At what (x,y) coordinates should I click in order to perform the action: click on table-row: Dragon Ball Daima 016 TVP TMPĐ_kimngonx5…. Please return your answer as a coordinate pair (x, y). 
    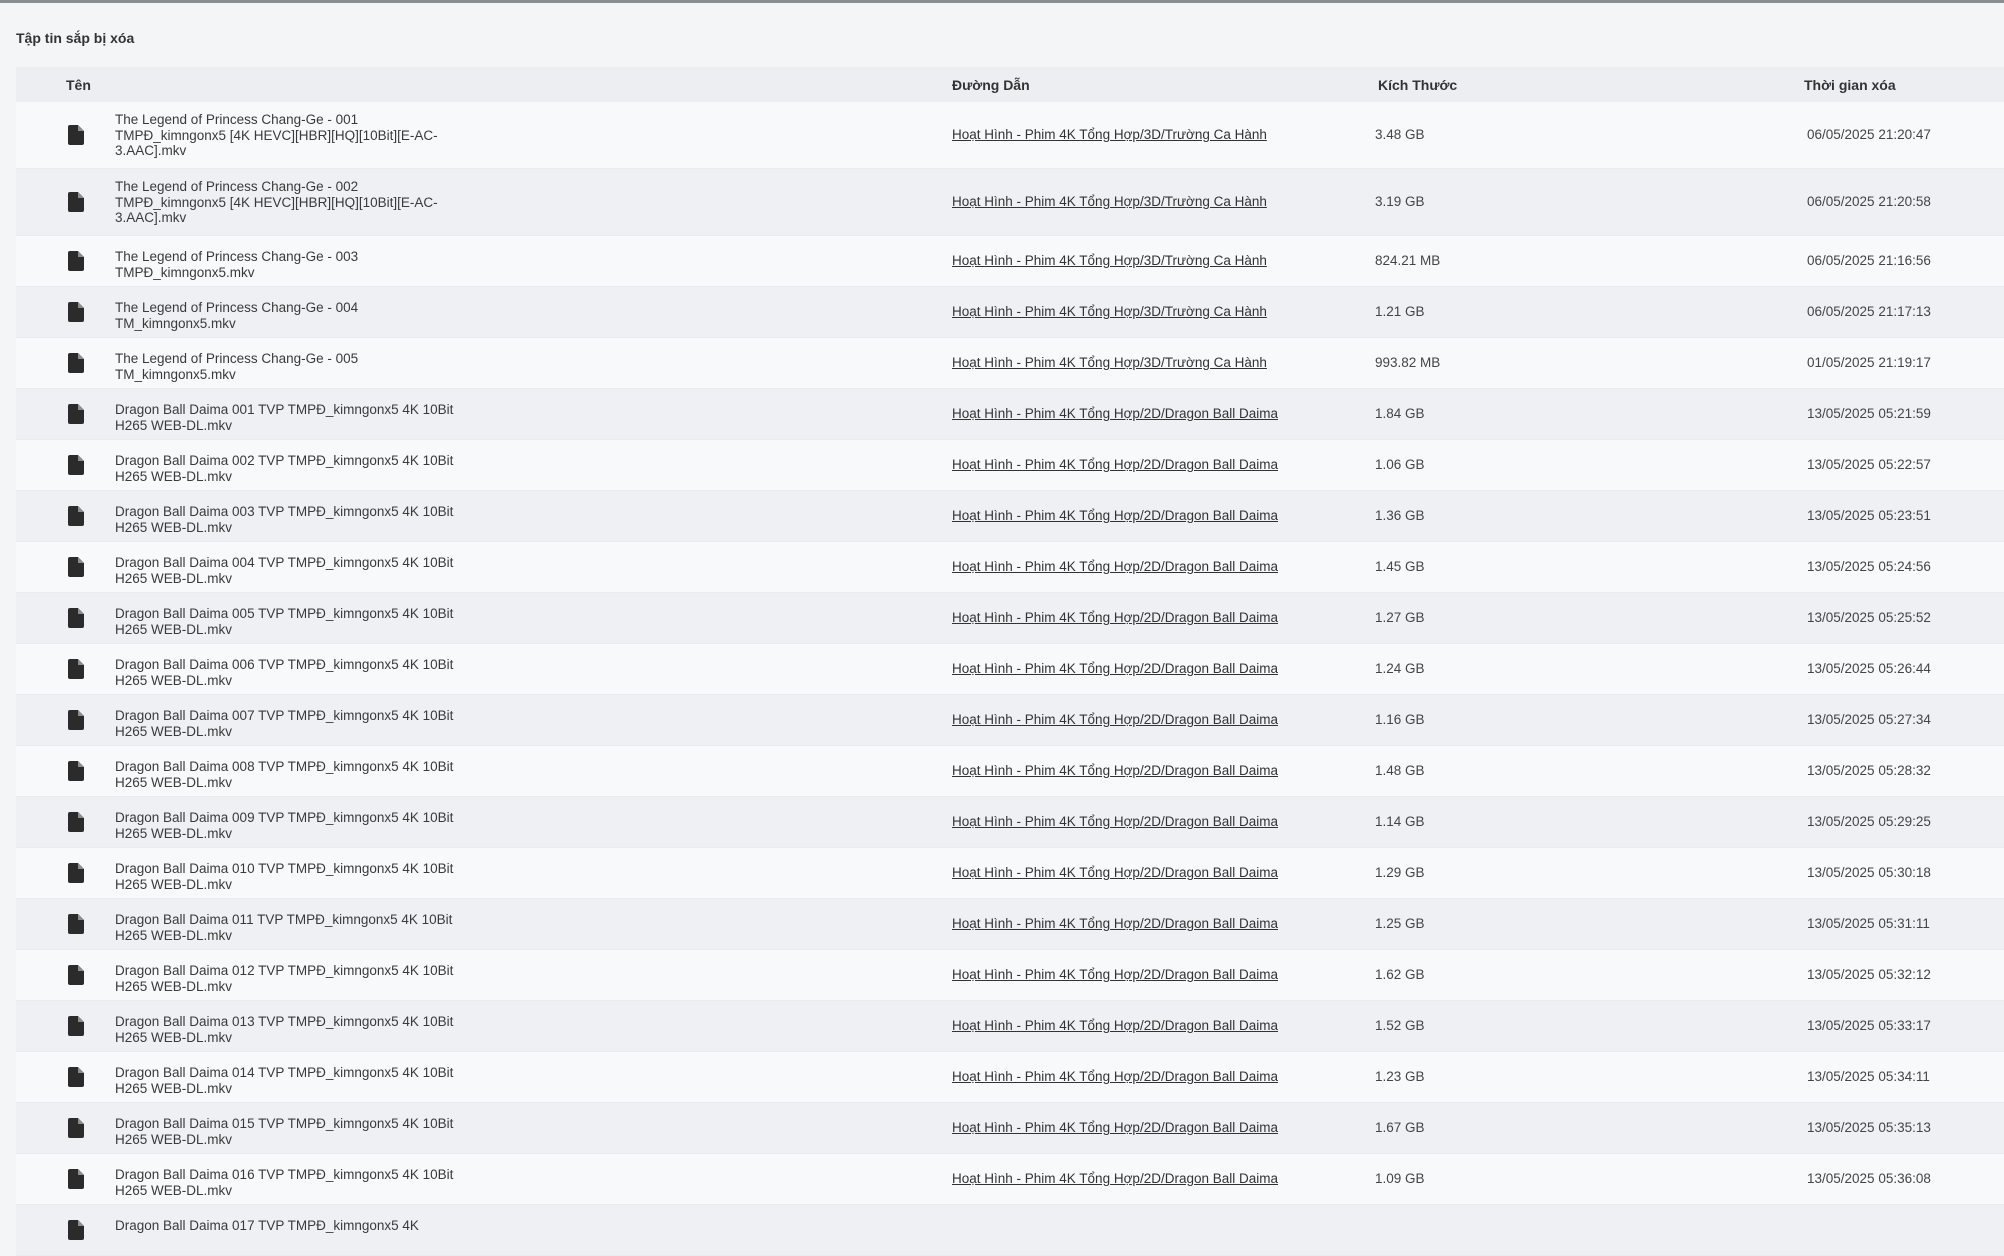
    Looking at the image, I should click on (1010, 1179).